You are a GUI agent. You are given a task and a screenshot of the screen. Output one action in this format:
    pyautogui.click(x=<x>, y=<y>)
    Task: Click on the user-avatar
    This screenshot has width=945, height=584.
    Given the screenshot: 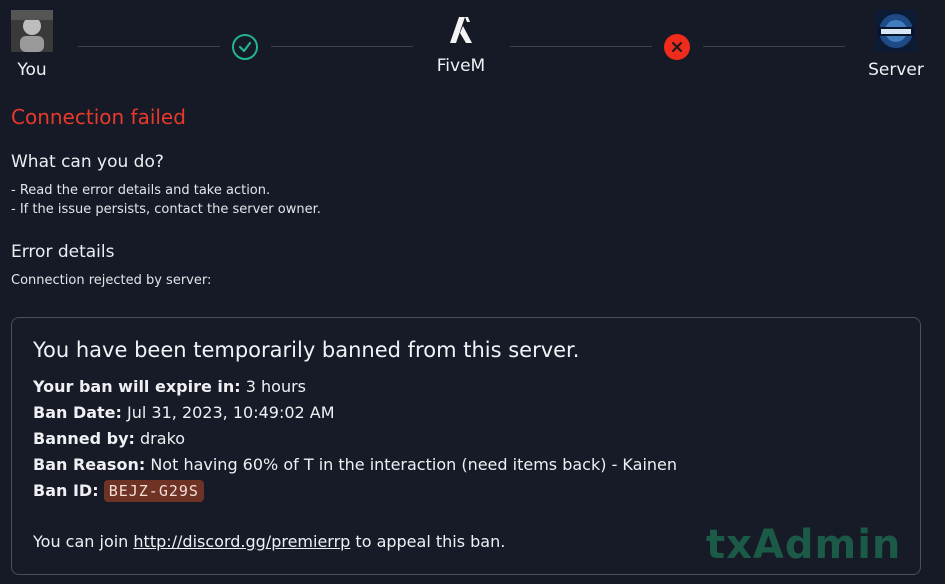 What is the action you would take?
    pyautogui.click(x=32, y=31)
    